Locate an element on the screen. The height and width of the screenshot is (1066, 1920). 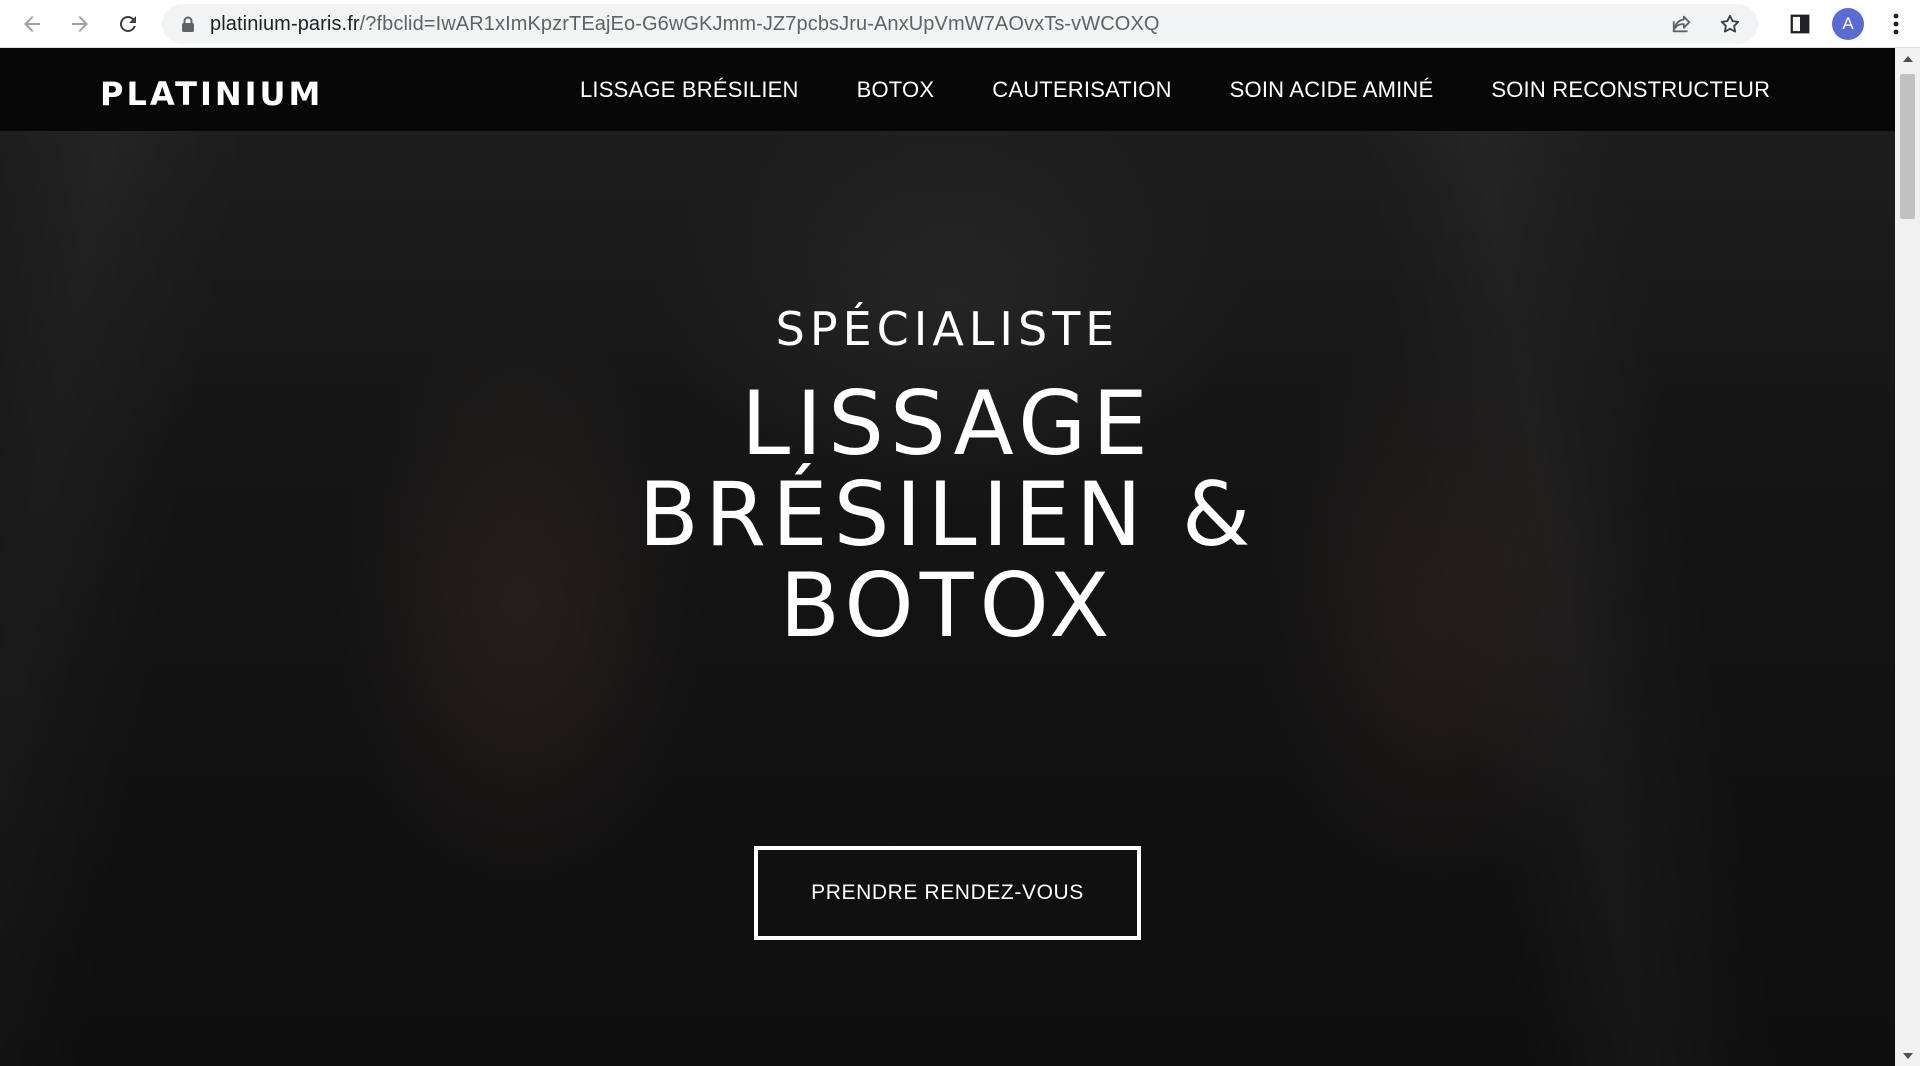
book-appointment-button: PRENDRE RENDEZ-VOUS is located at coordinates (947, 893).